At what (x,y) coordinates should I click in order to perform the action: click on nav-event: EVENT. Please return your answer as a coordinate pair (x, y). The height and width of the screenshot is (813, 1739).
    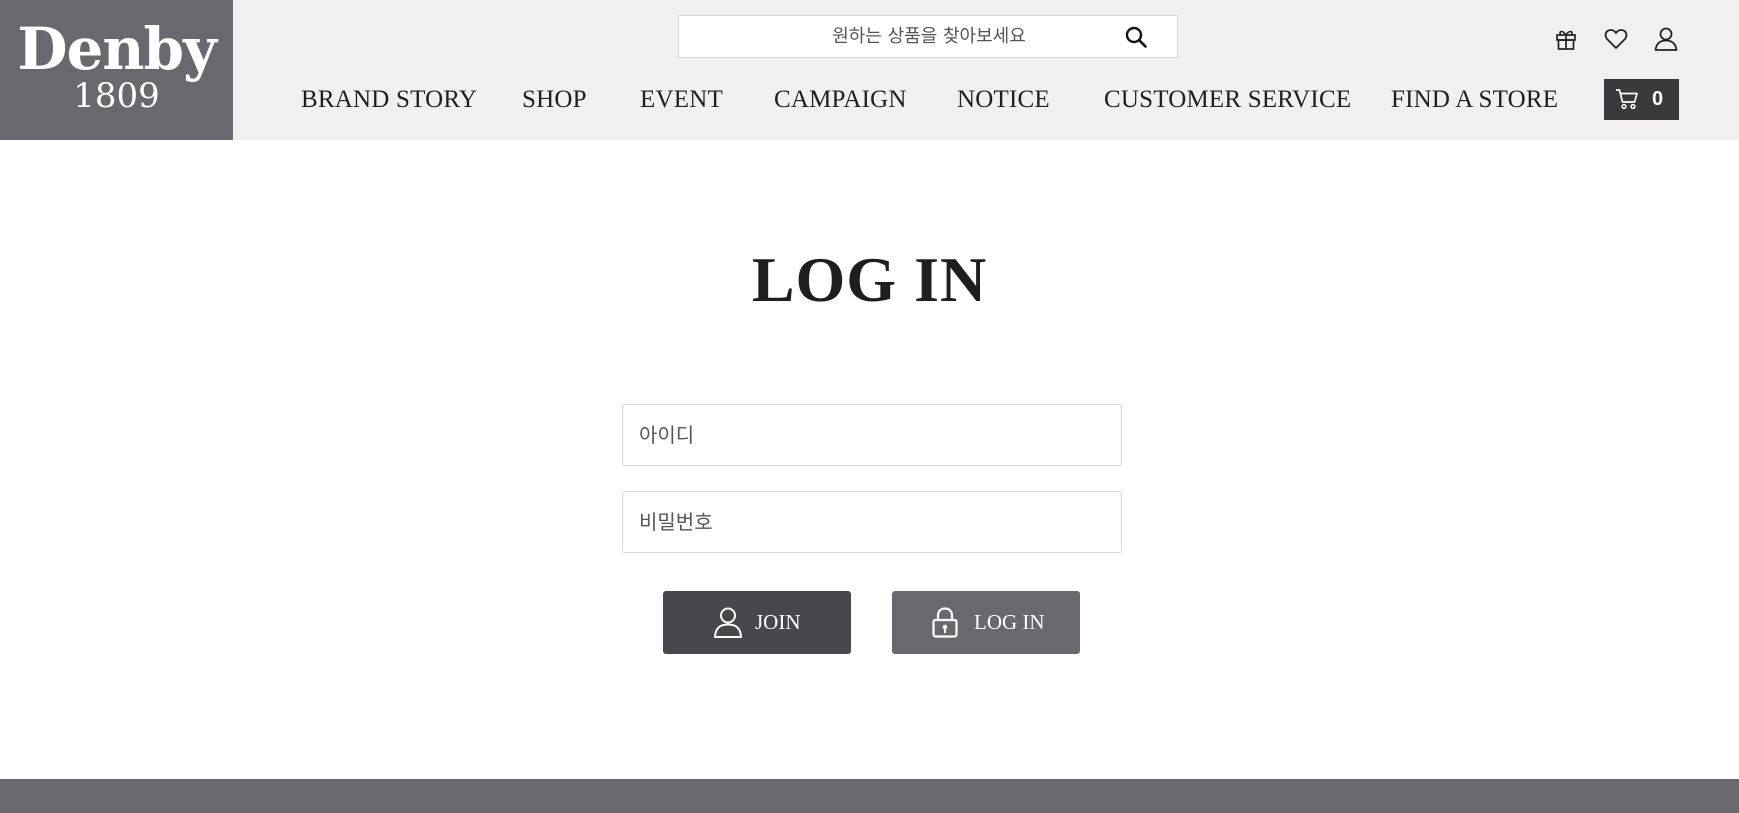
    Looking at the image, I should click on (681, 100).